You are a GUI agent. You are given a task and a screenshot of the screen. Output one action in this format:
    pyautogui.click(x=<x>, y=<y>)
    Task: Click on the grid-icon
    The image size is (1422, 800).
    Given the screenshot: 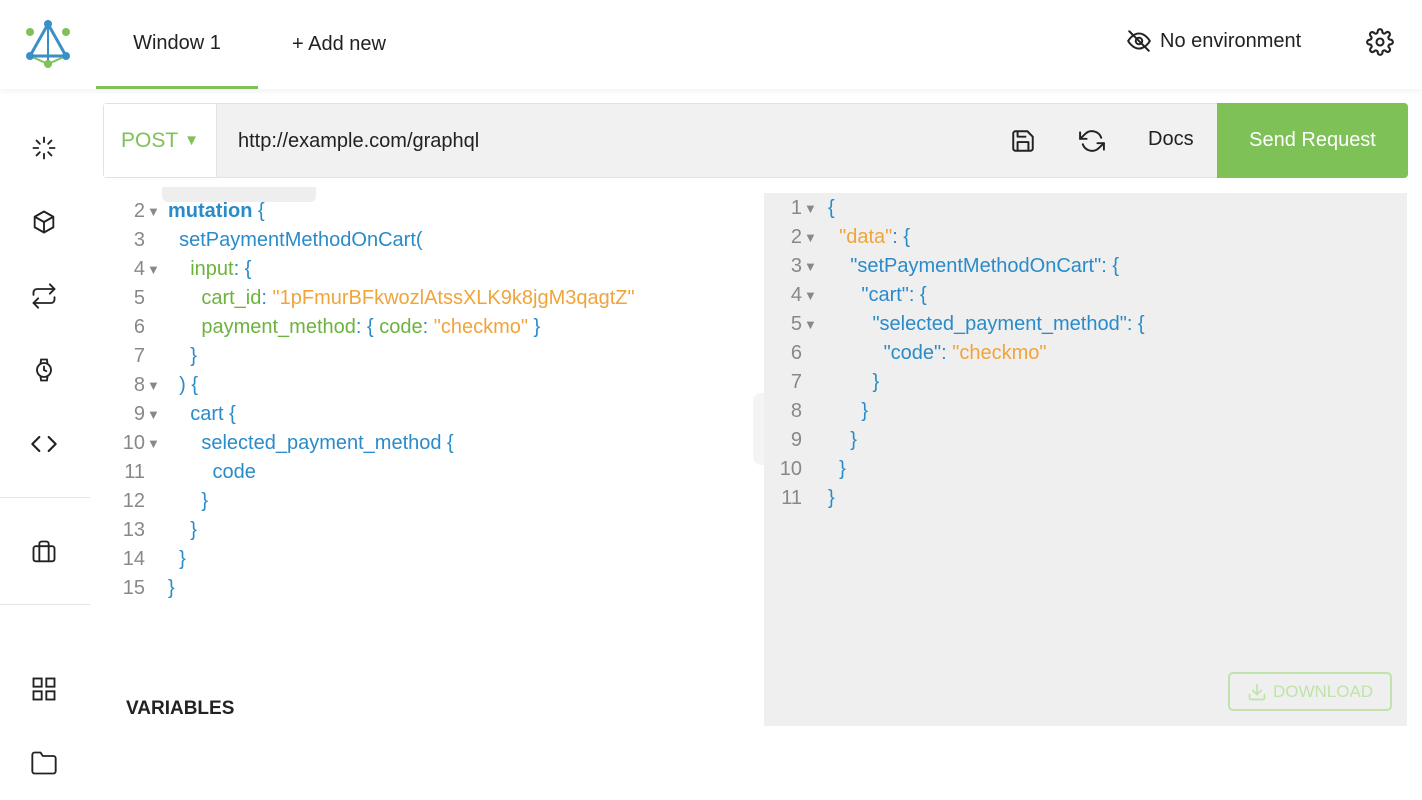 What is the action you would take?
    pyautogui.click(x=44, y=689)
    